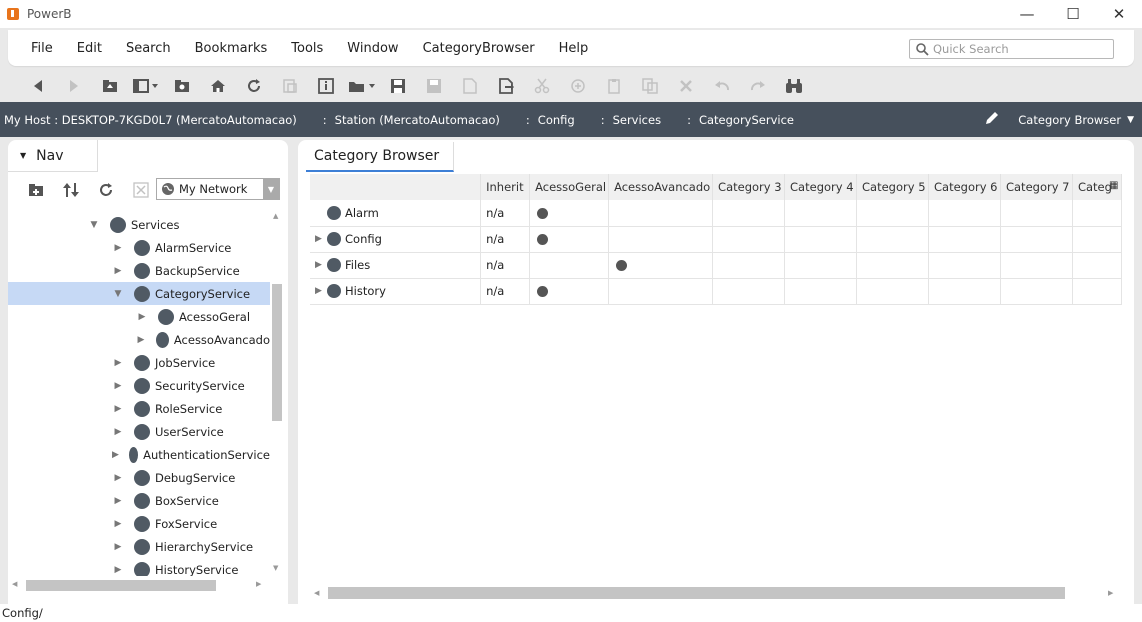  What do you see at coordinates (139, 454) in the screenshot?
I see `tree-item: ▶ AuthenticationService` at bounding box center [139, 454].